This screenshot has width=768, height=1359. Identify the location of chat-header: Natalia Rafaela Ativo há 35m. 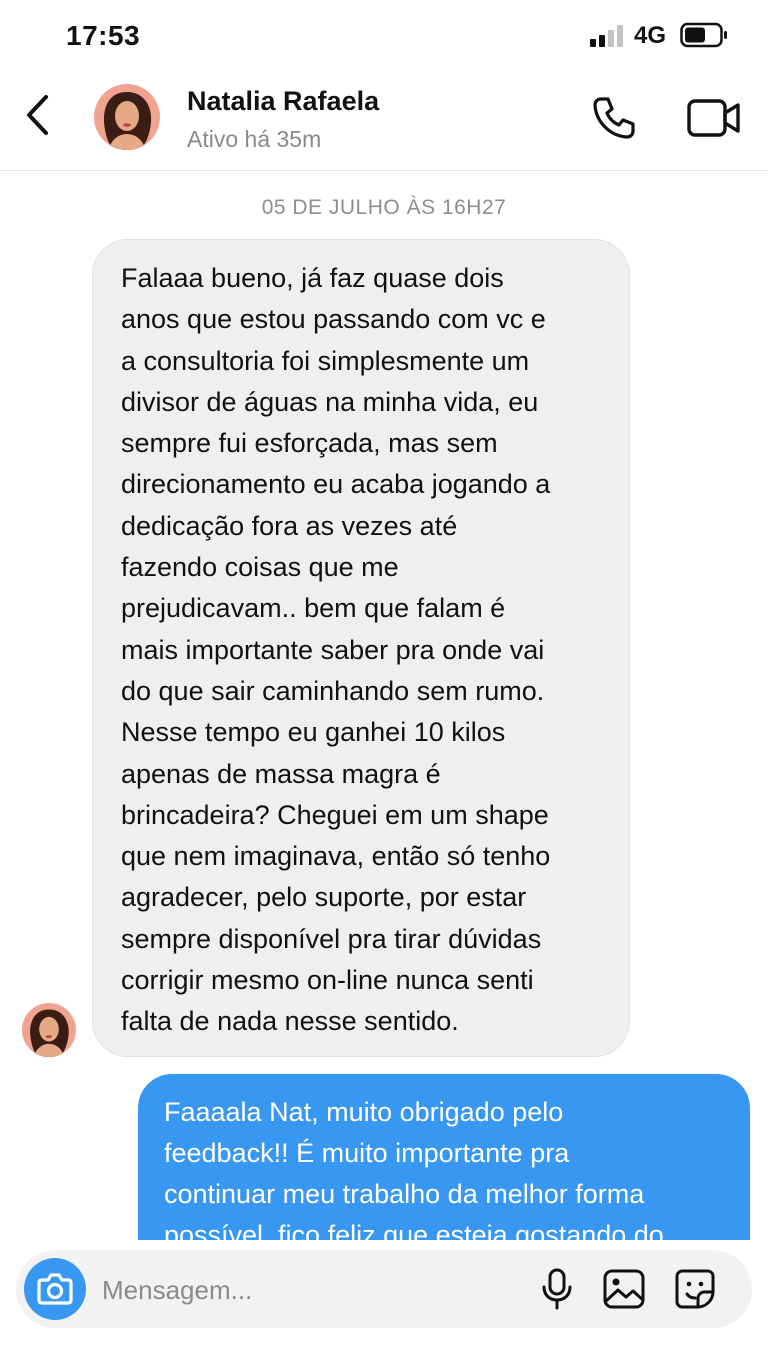
(384, 121).